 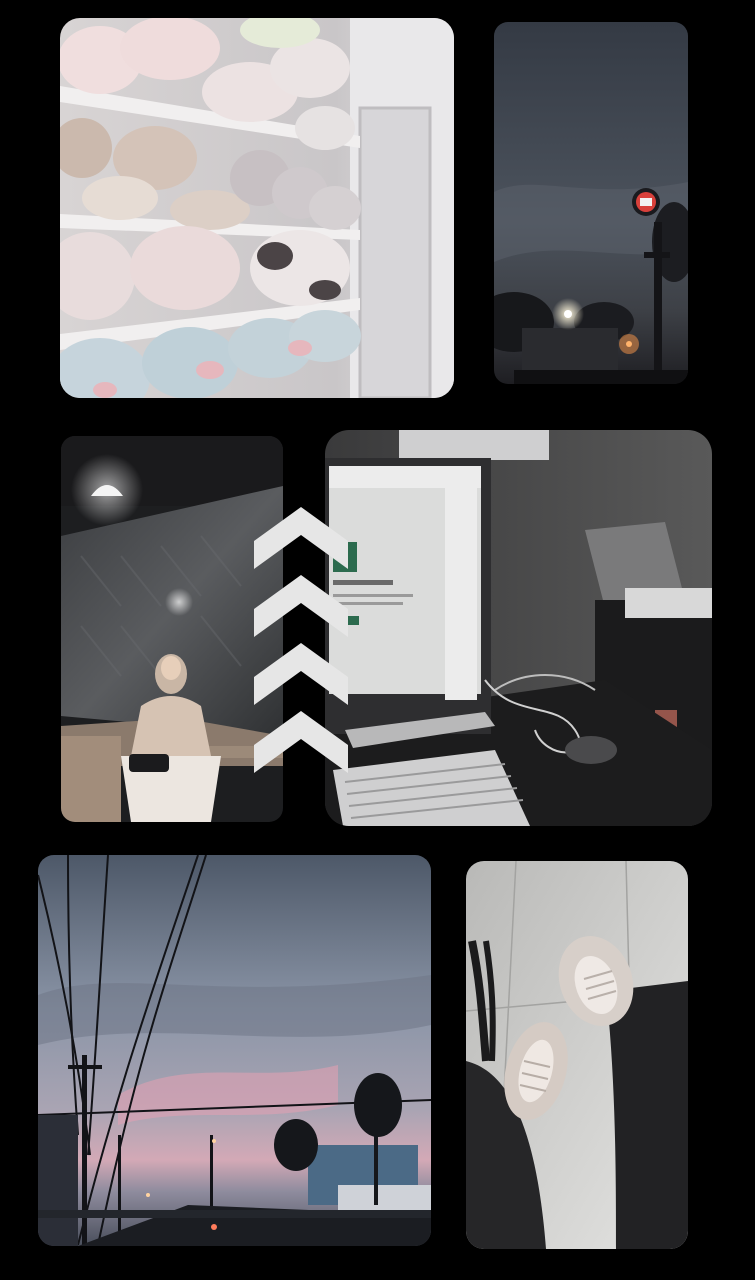 What do you see at coordinates (591, 203) in the screenshot?
I see `photo-evening-sky` at bounding box center [591, 203].